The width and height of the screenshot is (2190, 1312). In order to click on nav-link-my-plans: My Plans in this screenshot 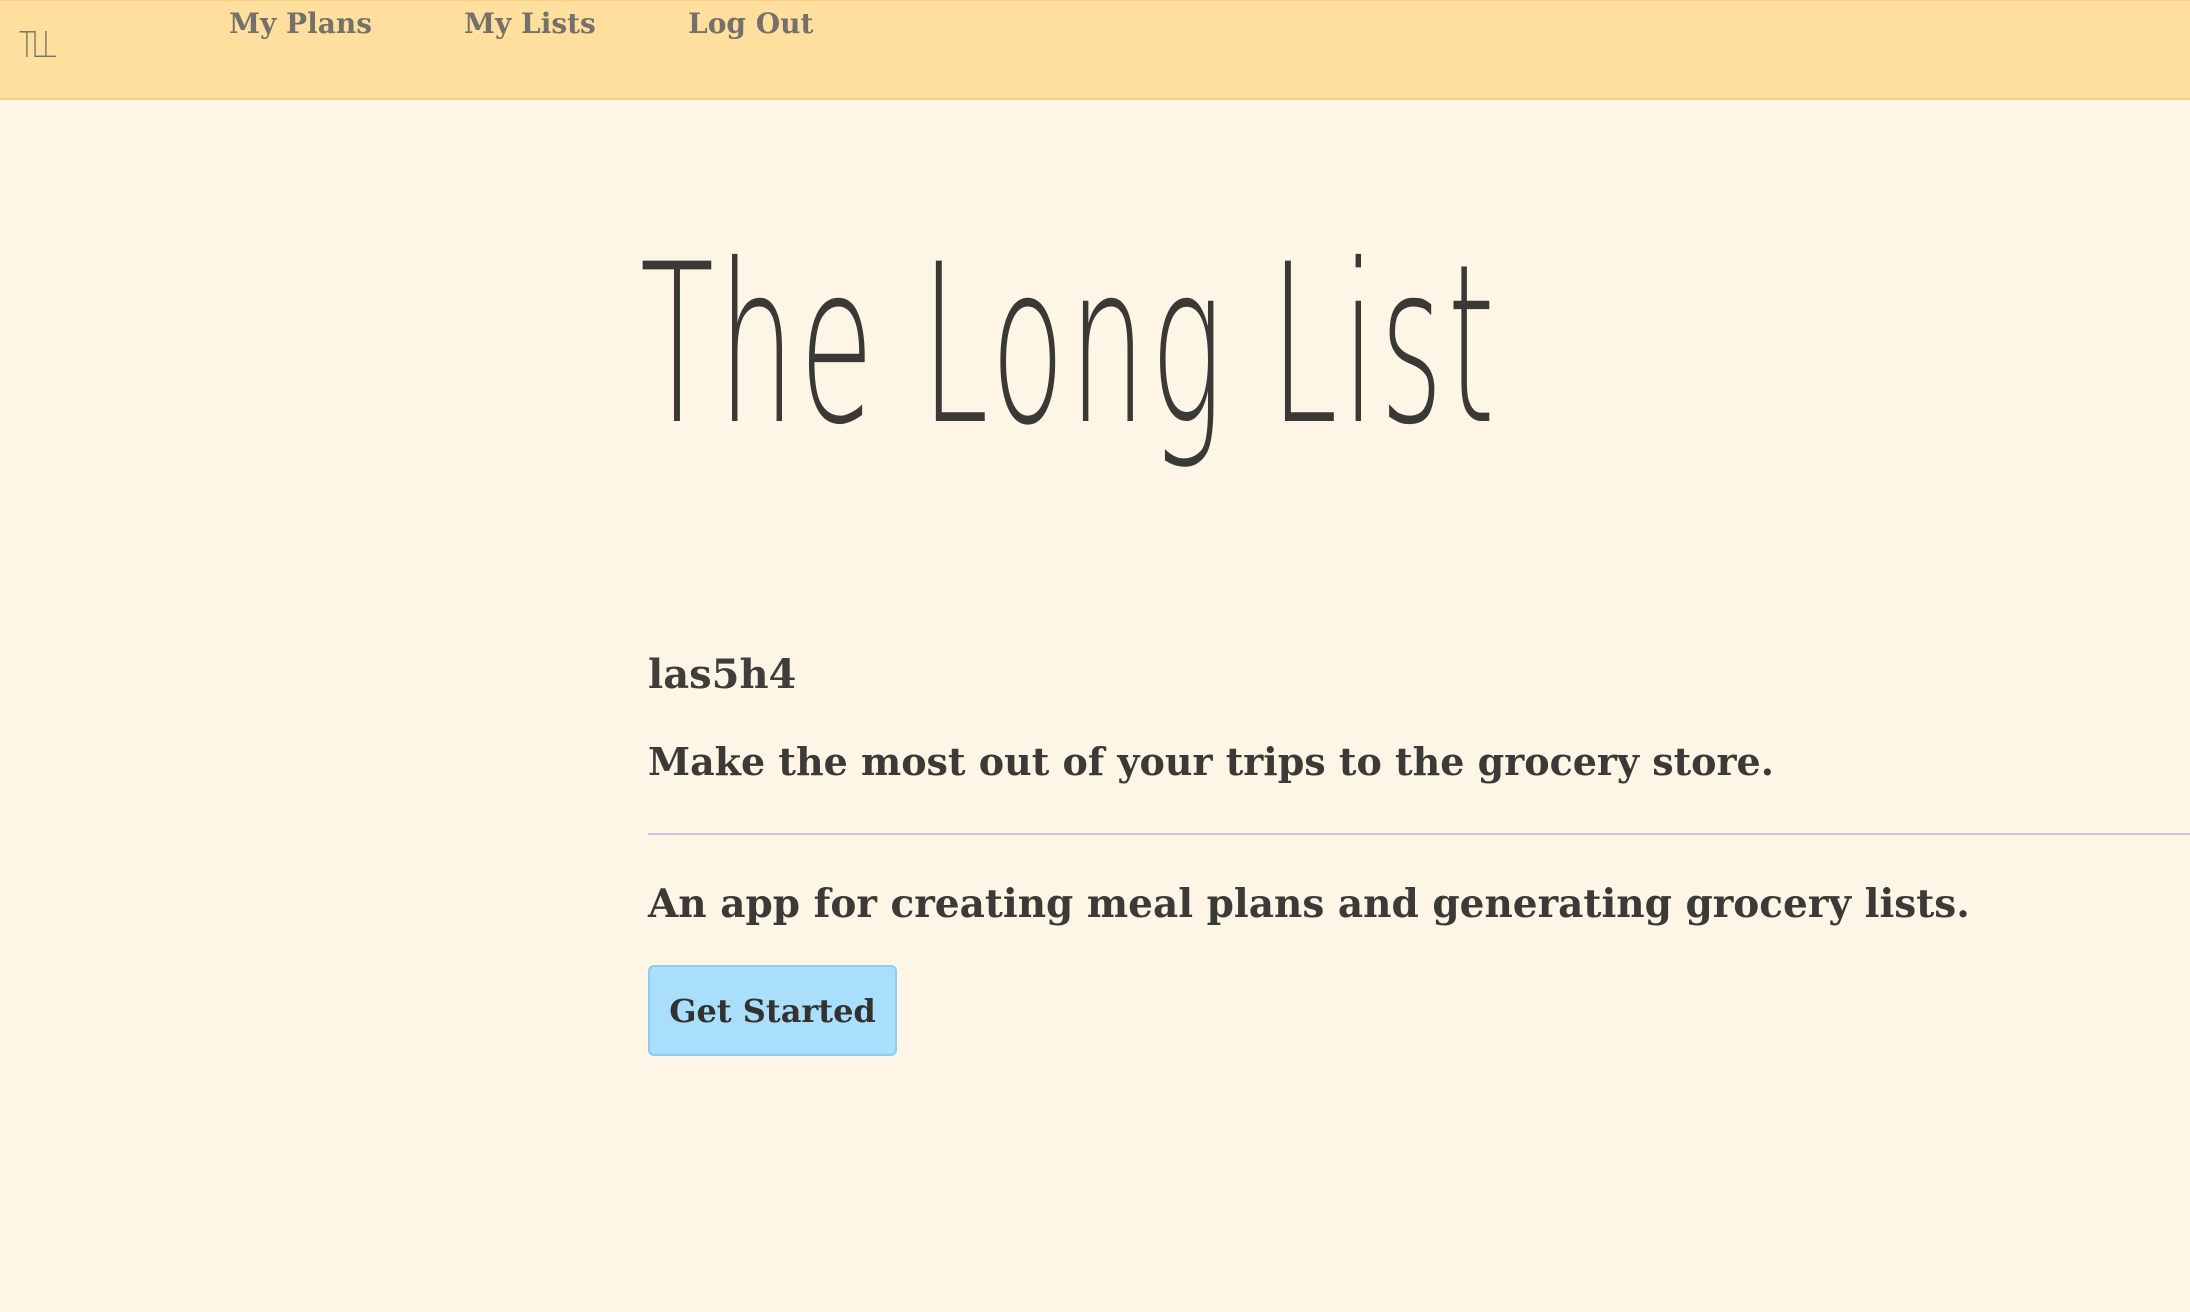, I will do `click(300, 23)`.